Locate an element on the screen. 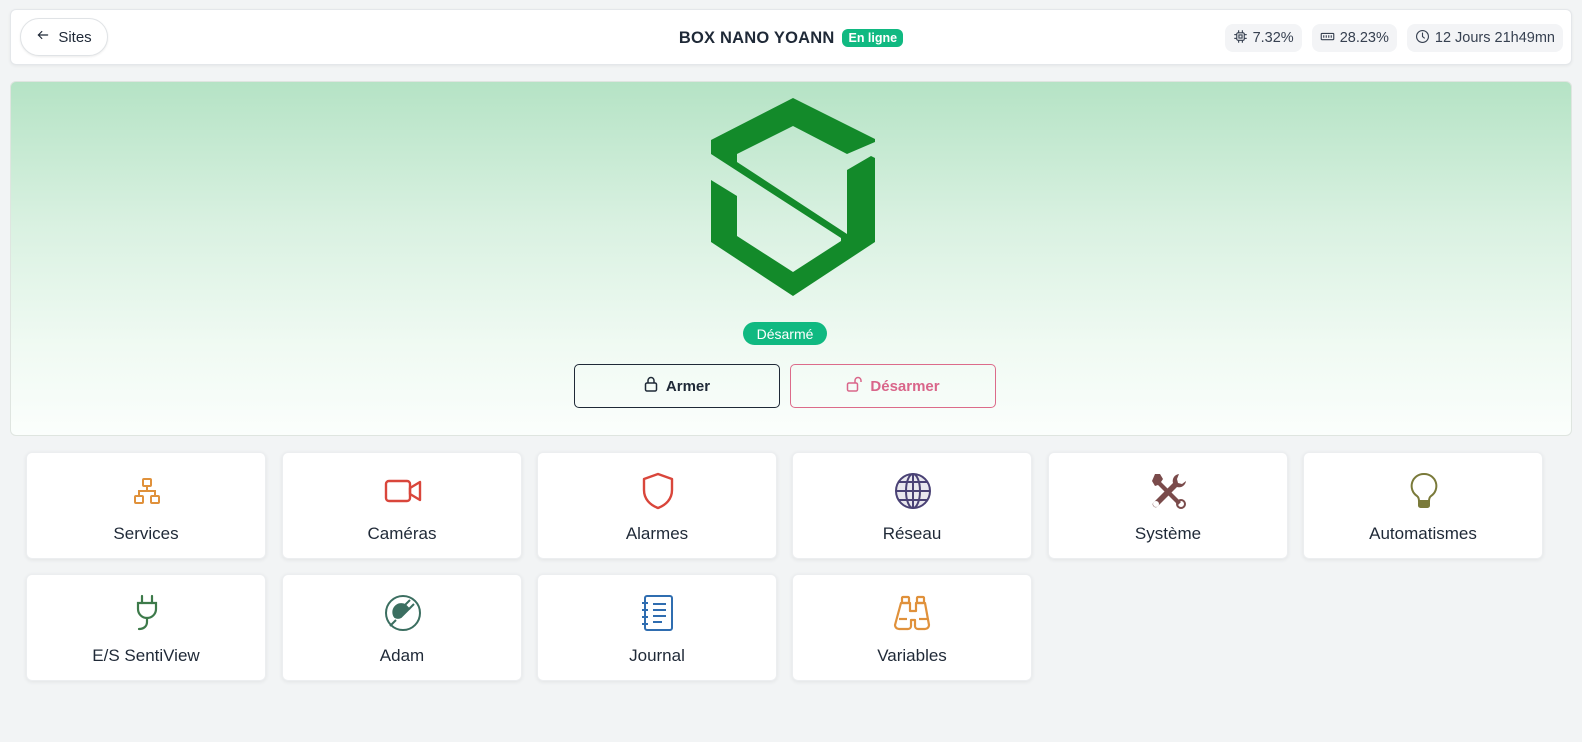 Image resolution: width=1582 pixels, height=742 pixels. cpu-stat: 7.32% is located at coordinates (1263, 38).